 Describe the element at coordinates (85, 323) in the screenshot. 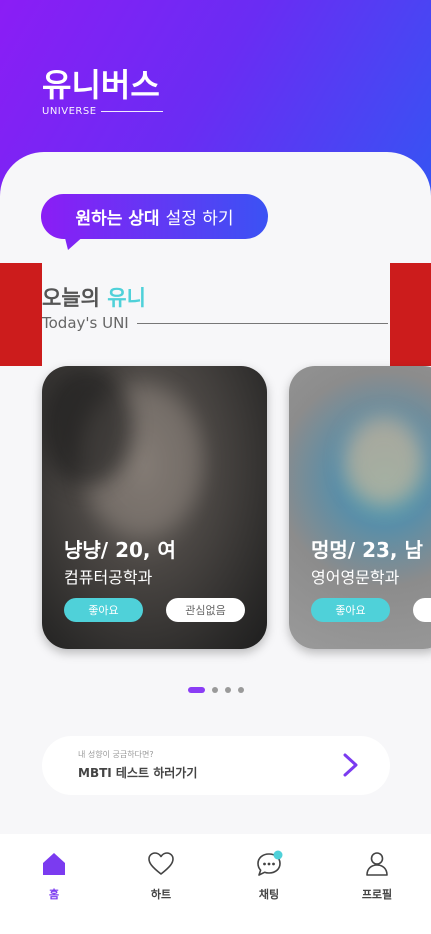

I see `section-subtitle-text: Today's UNI` at that location.